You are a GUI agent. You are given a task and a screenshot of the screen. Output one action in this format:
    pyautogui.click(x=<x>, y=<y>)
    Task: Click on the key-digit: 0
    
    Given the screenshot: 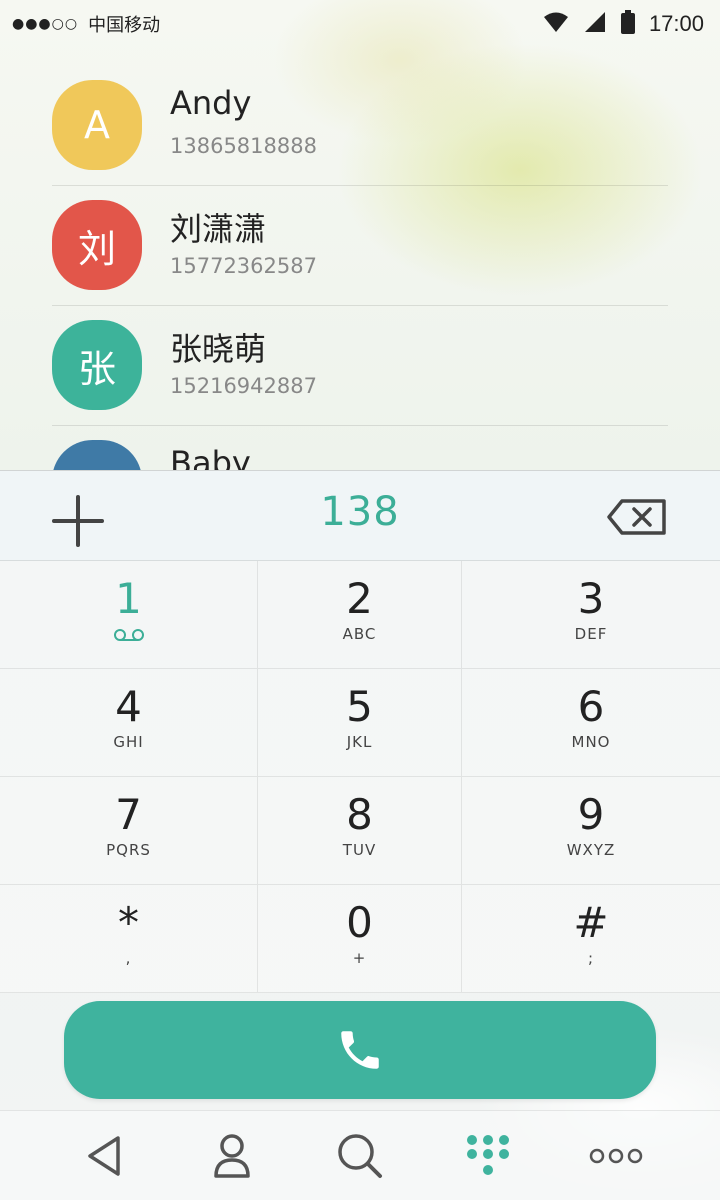 What is the action you would take?
    pyautogui.click(x=359, y=922)
    